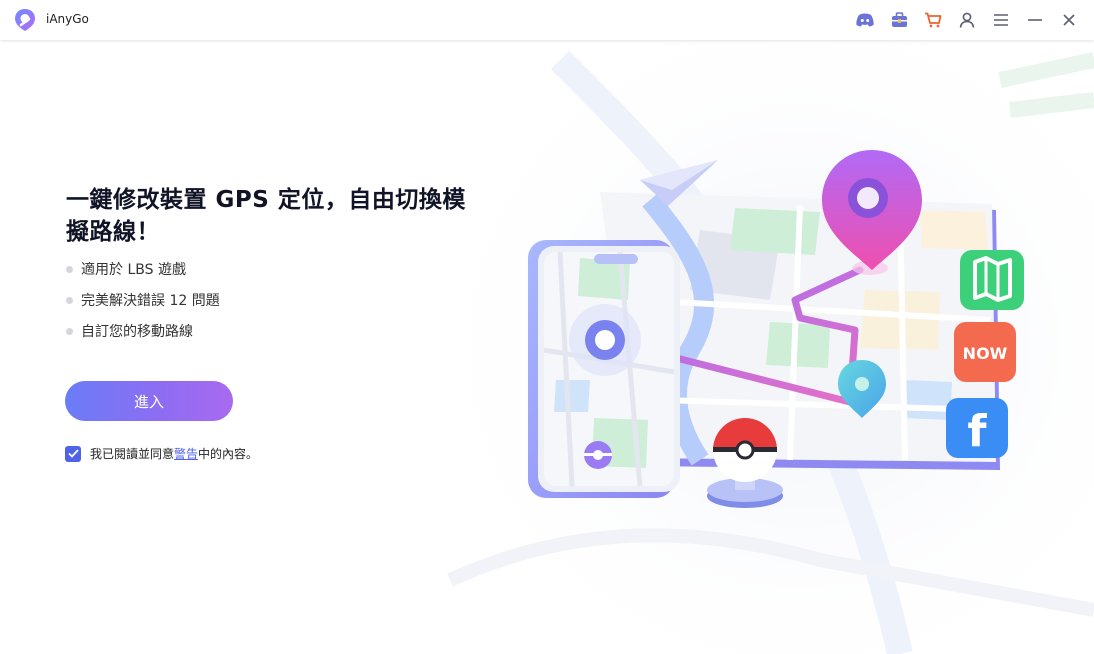 This screenshot has height=654, width=1094. I want to click on agreement-row: 我已閱讀並同意 警告 中的內容。, so click(161, 453).